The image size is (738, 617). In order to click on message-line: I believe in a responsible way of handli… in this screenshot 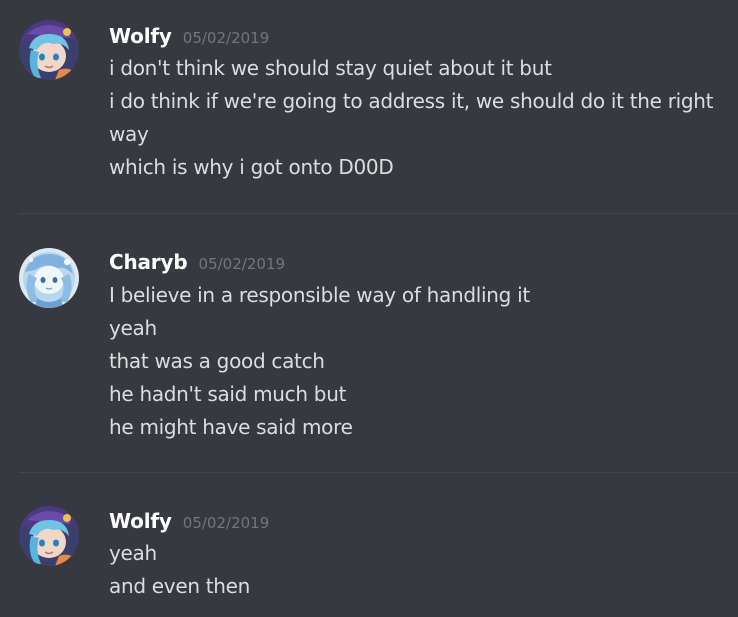, I will do `click(319, 295)`.